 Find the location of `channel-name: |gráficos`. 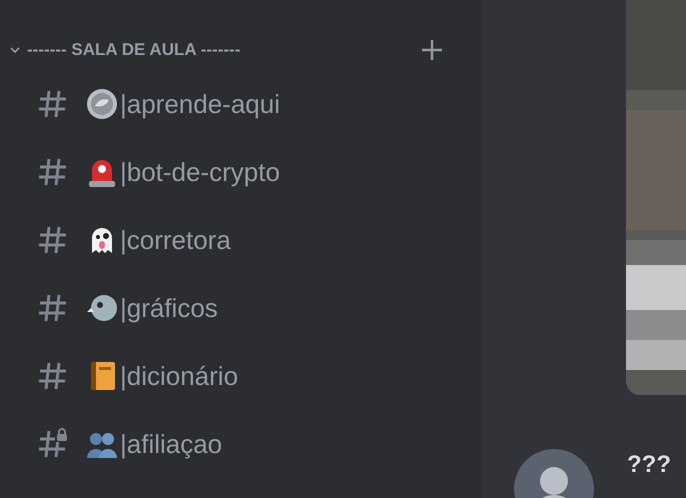

channel-name: |gráficos is located at coordinates (169, 308).